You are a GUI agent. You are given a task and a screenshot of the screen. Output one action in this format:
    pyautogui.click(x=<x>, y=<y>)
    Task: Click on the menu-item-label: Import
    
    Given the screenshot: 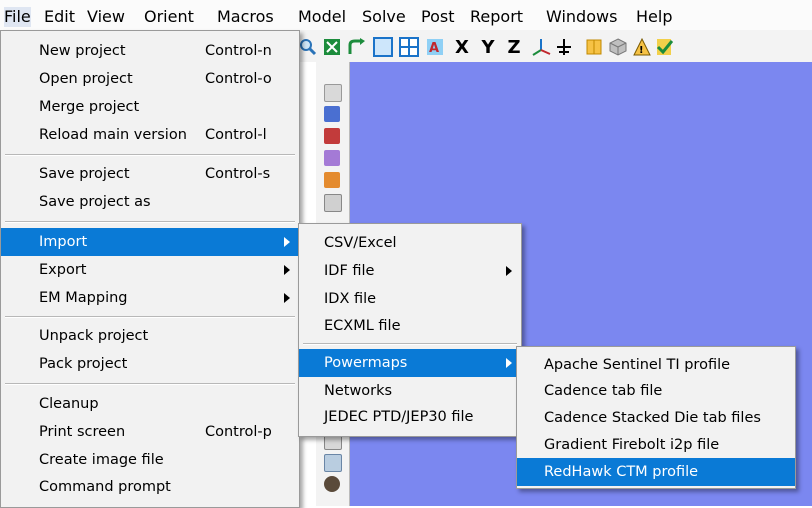 What is the action you would take?
    pyautogui.click(x=63, y=242)
    